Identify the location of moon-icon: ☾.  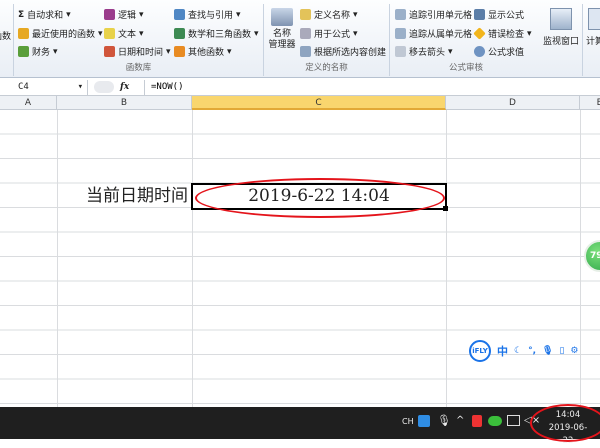
(518, 351).